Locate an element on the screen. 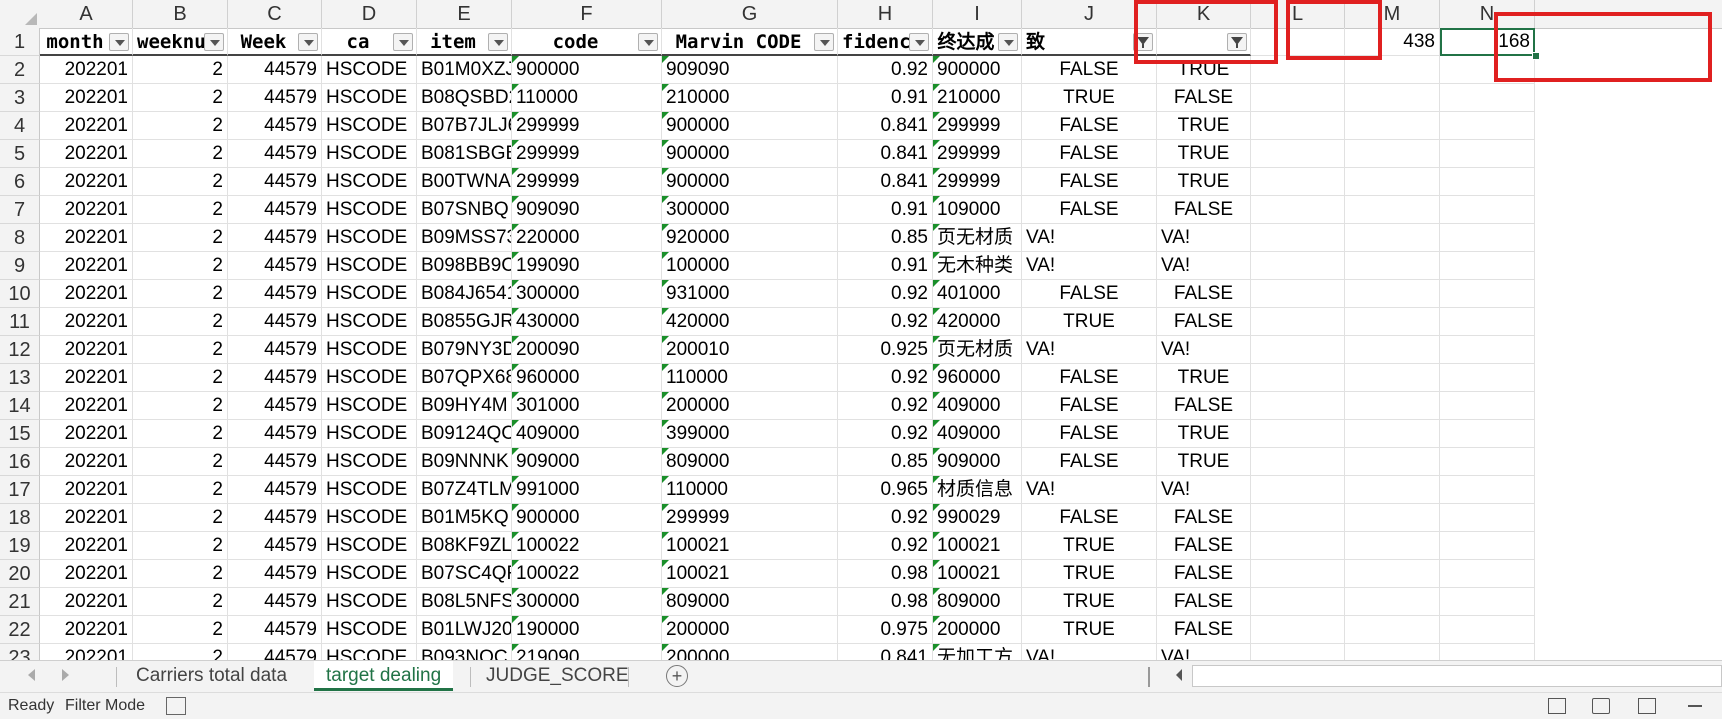 The width and height of the screenshot is (1722, 719). data-cell: B0855GJR is located at coordinates (464, 322).